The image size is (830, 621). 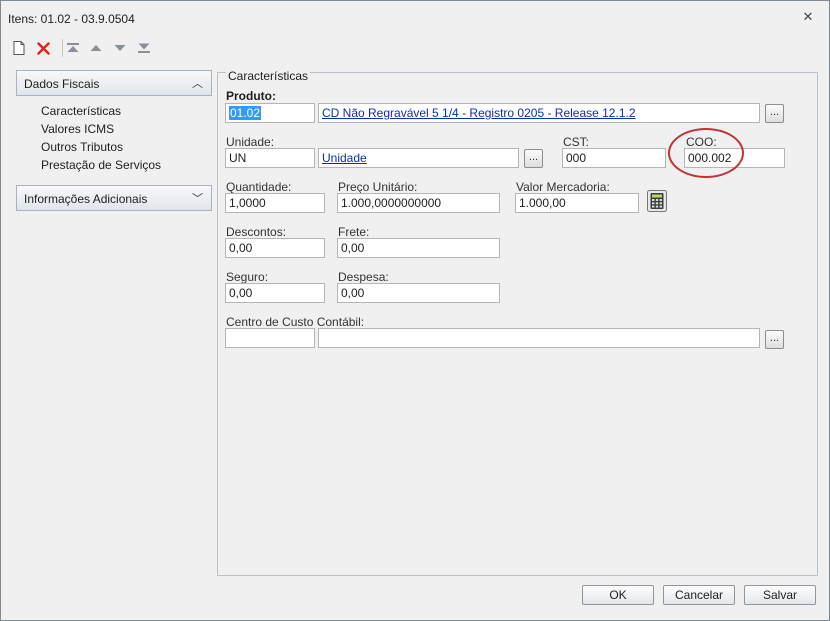 What do you see at coordinates (251, 96) in the screenshot?
I see `produto-label: Produto:` at bounding box center [251, 96].